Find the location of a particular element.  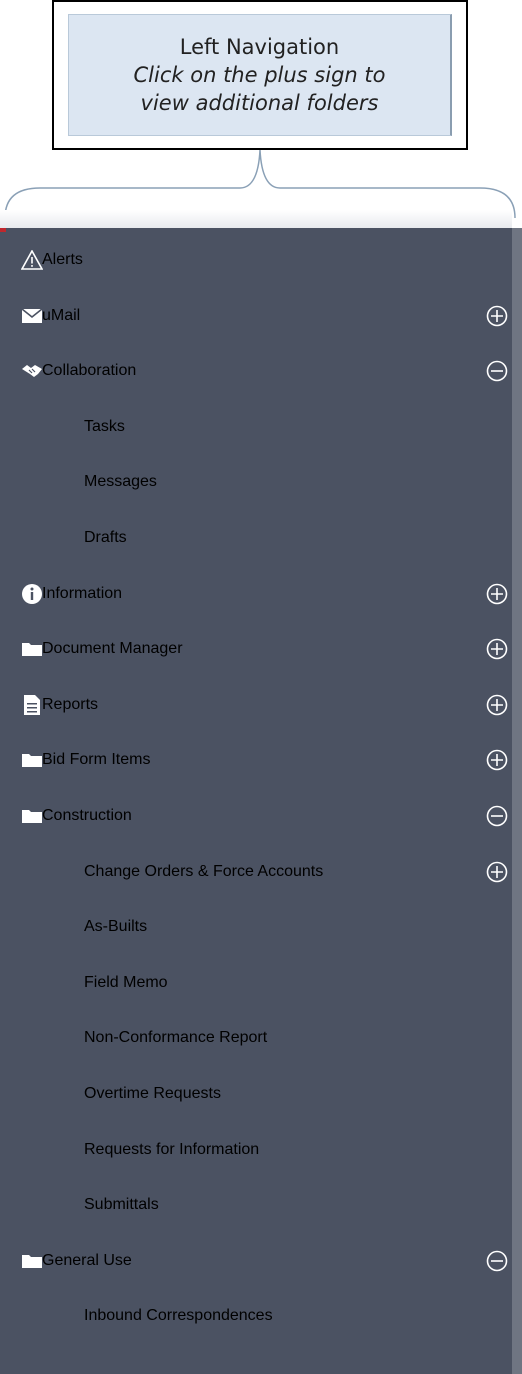

nav-item-label: Tasks is located at coordinates (104, 426).